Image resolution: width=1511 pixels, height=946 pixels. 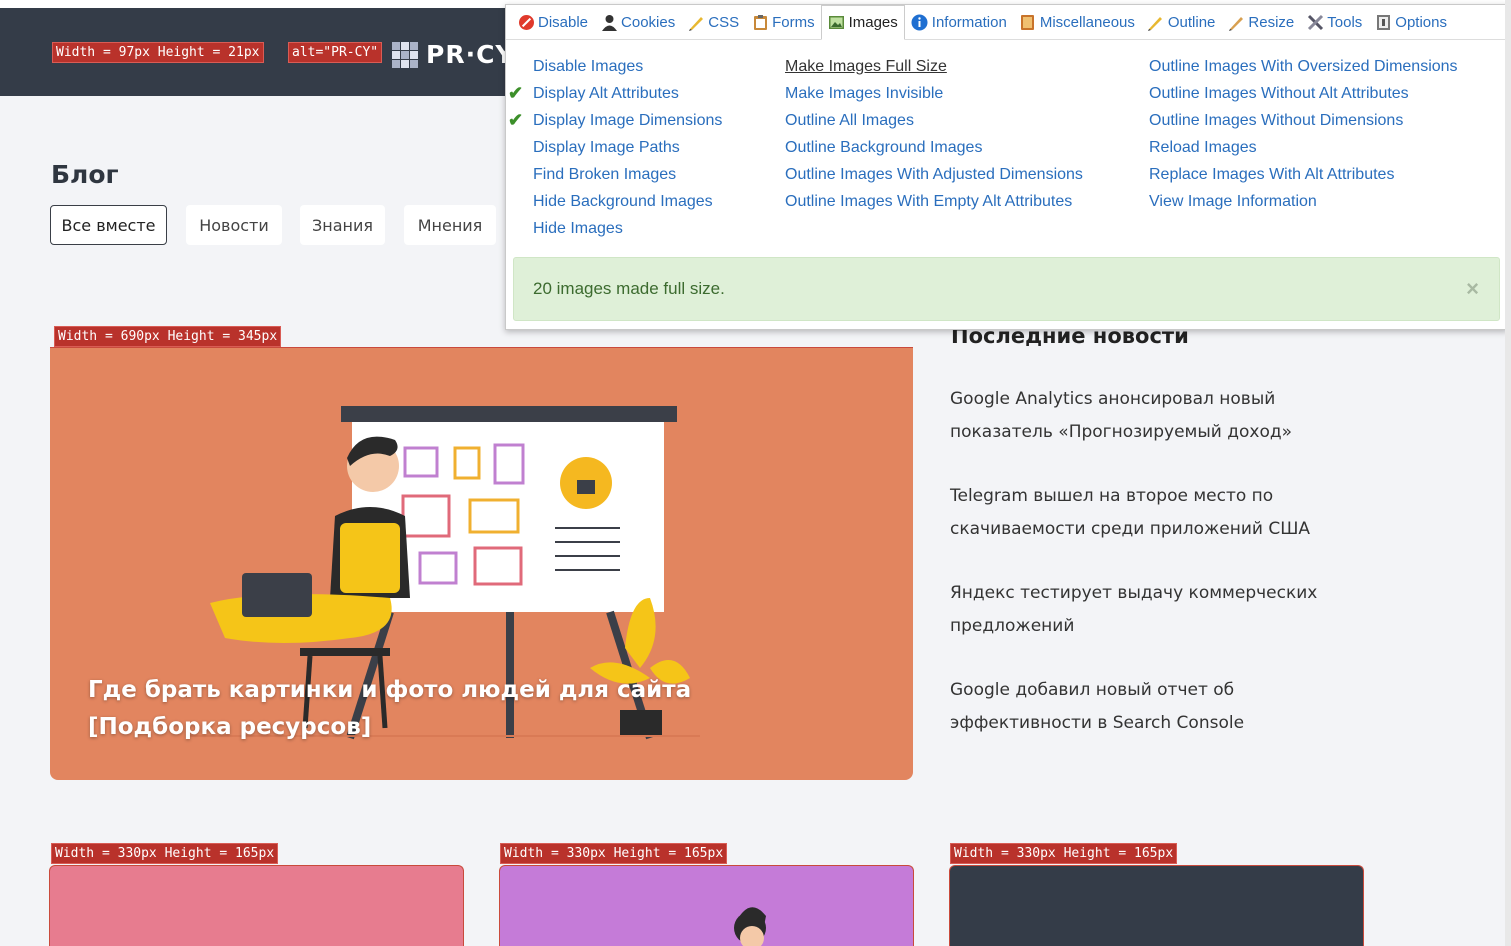 I want to click on menu-outline-background-images: Outline Background Images, so click(x=934, y=147).